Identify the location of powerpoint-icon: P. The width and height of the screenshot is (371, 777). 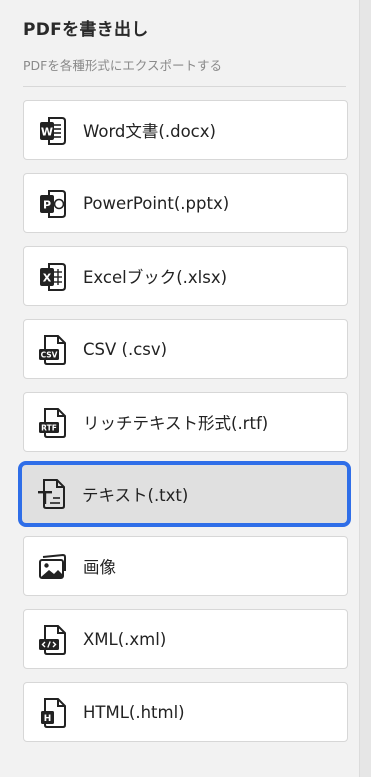
(53, 204).